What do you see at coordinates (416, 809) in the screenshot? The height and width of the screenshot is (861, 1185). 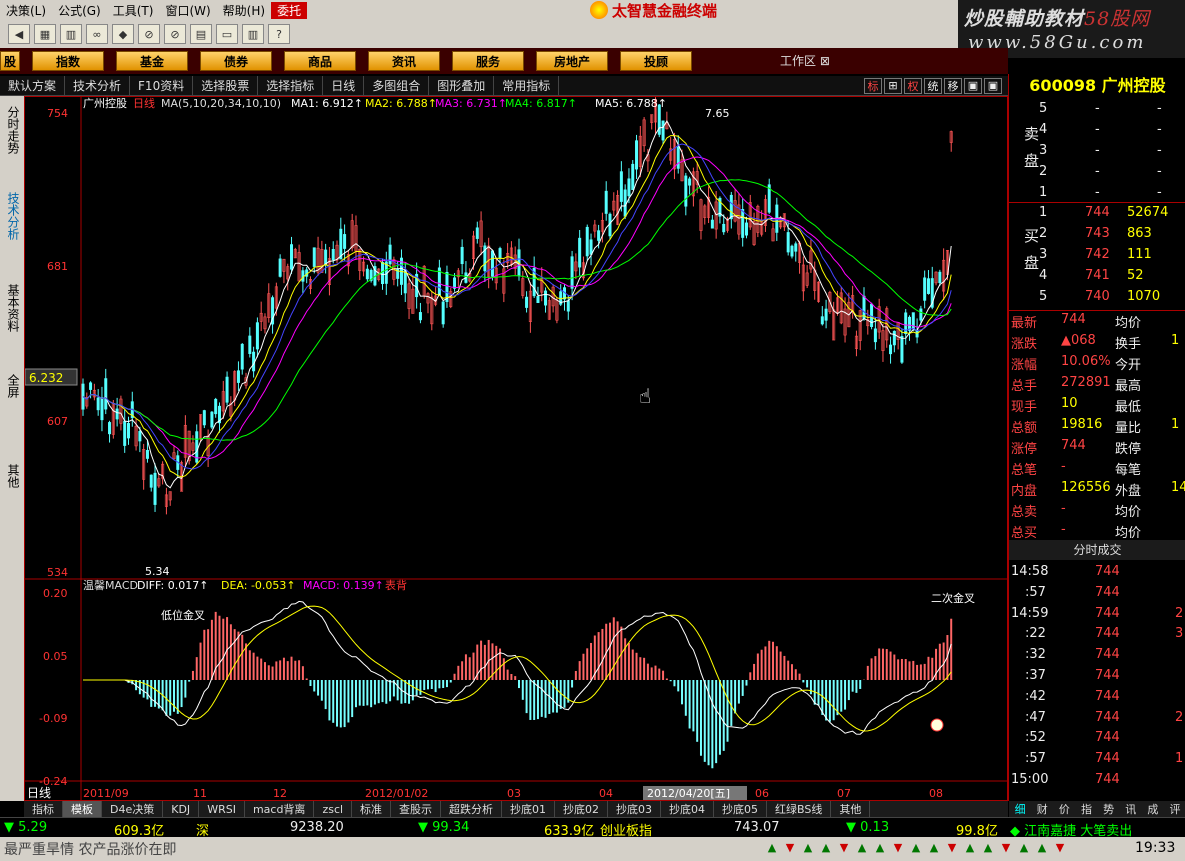 I see `indicator-tab: 查股示` at bounding box center [416, 809].